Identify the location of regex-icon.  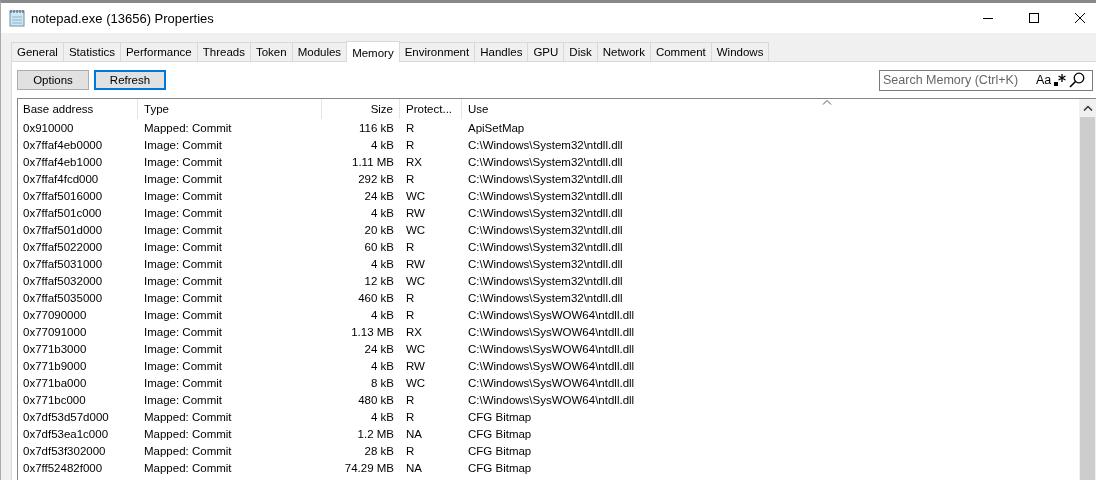
(1060, 80).